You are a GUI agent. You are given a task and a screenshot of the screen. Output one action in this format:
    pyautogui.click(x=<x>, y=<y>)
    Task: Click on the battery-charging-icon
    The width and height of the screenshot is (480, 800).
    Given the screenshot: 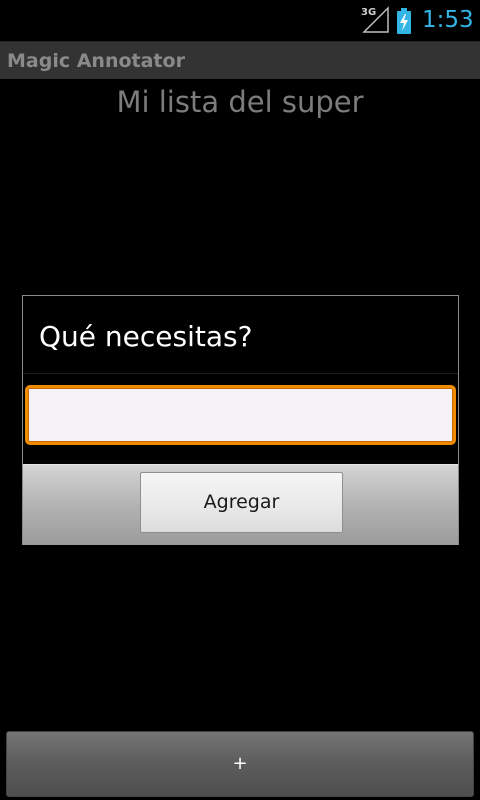 What is the action you would take?
    pyautogui.click(x=404, y=21)
    